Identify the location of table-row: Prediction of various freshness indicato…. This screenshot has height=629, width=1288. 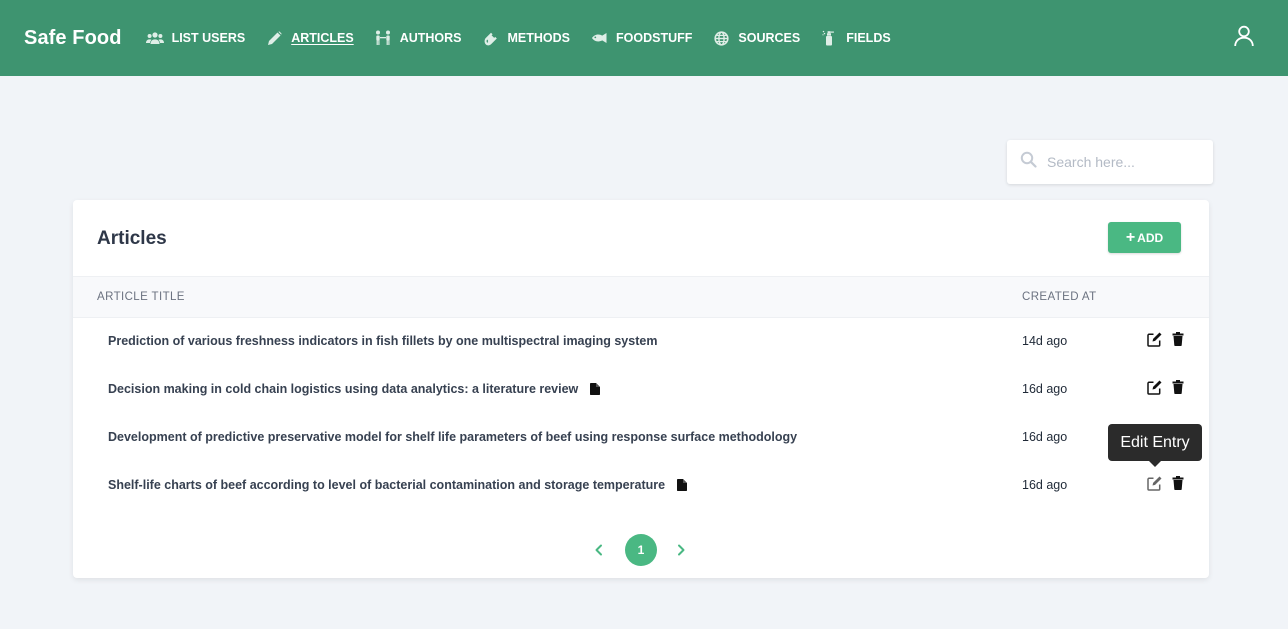
(641, 342).